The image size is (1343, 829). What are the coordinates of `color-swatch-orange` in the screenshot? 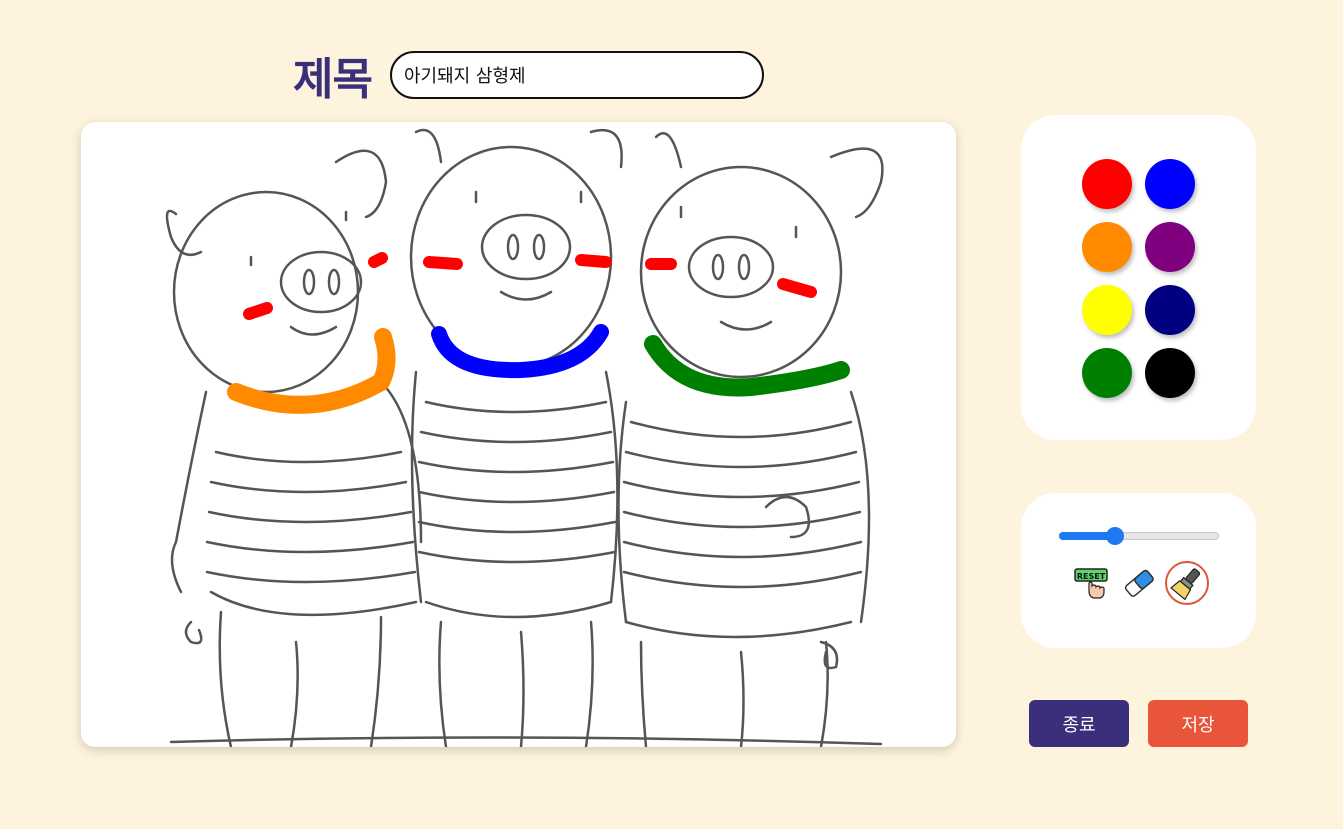 It's located at (1107, 247).